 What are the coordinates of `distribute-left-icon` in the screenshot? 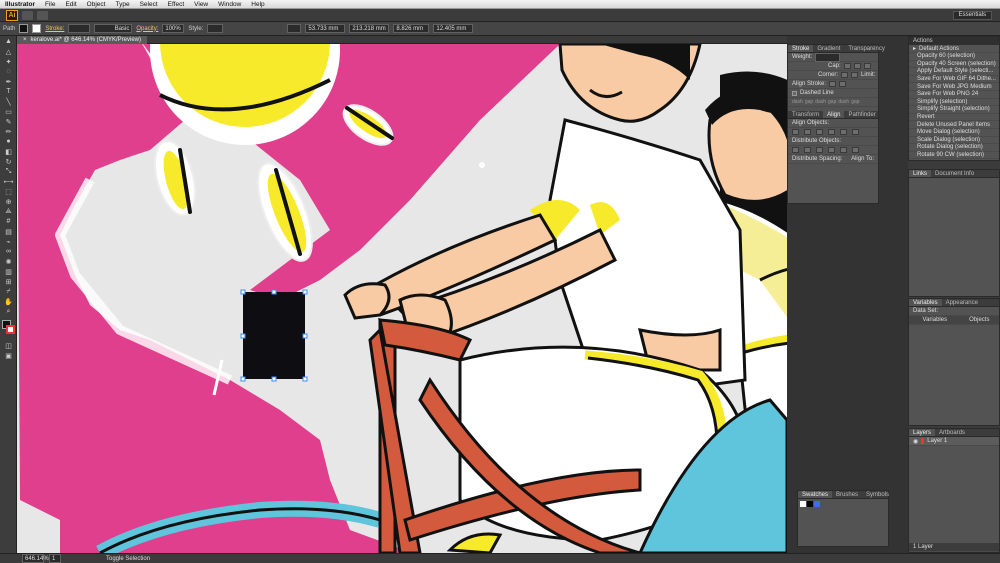 It's located at (831, 150).